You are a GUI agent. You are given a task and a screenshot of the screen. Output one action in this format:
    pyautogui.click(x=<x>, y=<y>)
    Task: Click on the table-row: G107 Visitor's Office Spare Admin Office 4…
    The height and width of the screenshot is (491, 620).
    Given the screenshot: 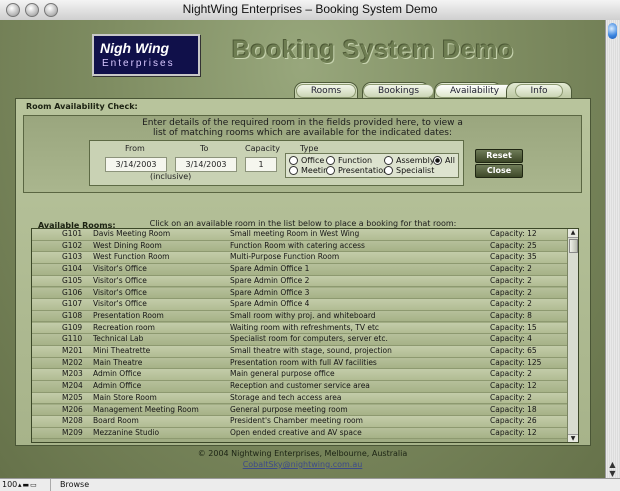 What is the action you would take?
    pyautogui.click(x=300, y=305)
    